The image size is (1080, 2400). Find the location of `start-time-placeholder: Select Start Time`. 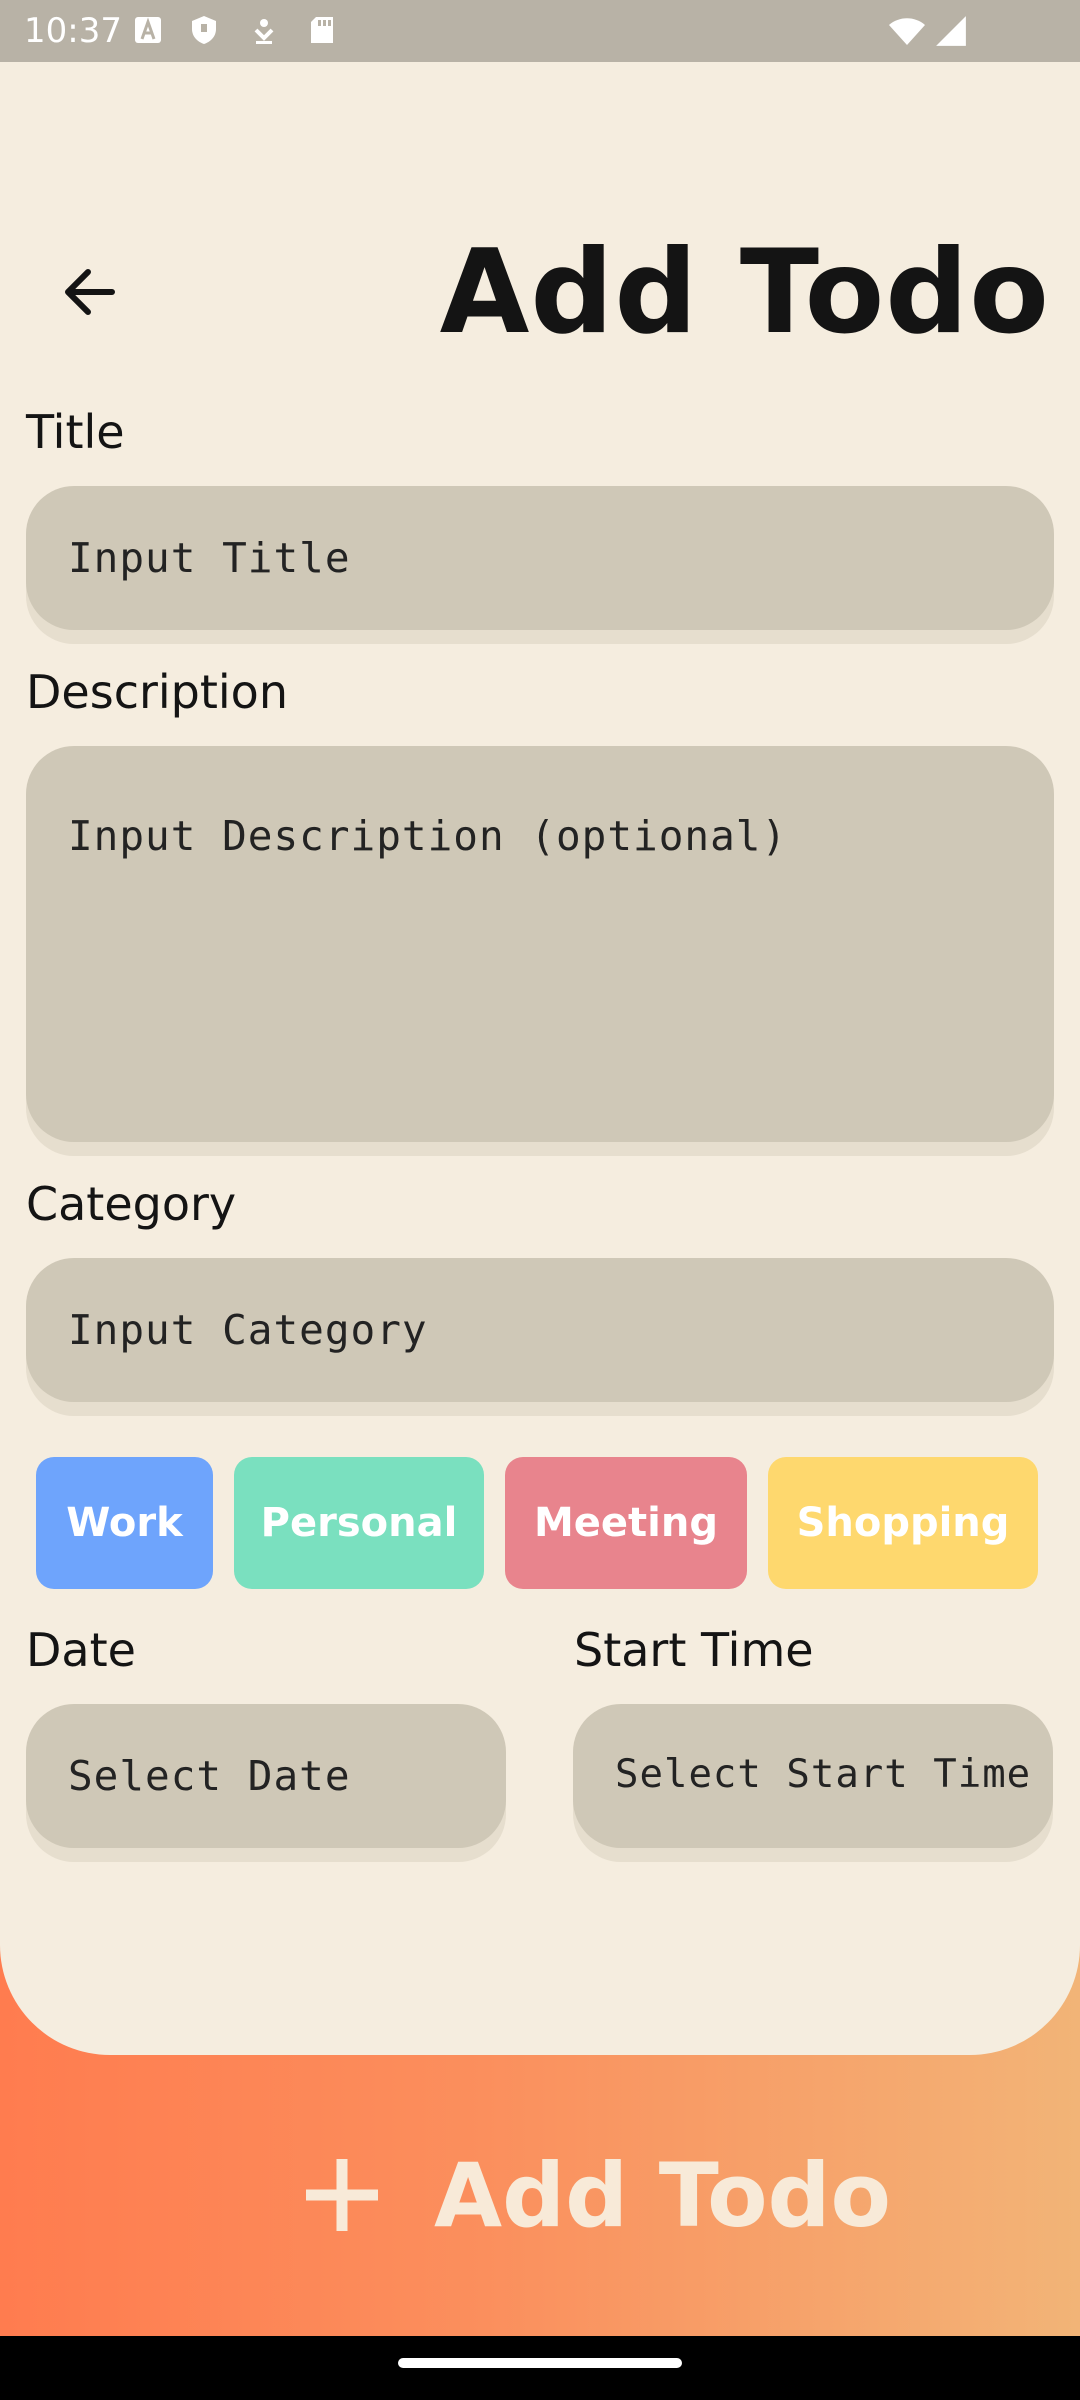

start-time-placeholder: Select Start Time is located at coordinates (823, 1774).